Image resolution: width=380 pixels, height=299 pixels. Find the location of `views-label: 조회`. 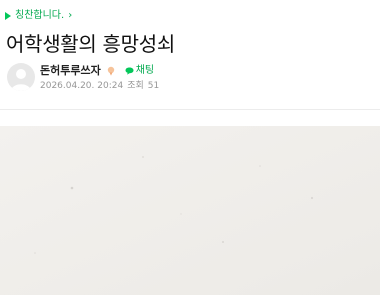

views-label: 조회 is located at coordinates (135, 86).